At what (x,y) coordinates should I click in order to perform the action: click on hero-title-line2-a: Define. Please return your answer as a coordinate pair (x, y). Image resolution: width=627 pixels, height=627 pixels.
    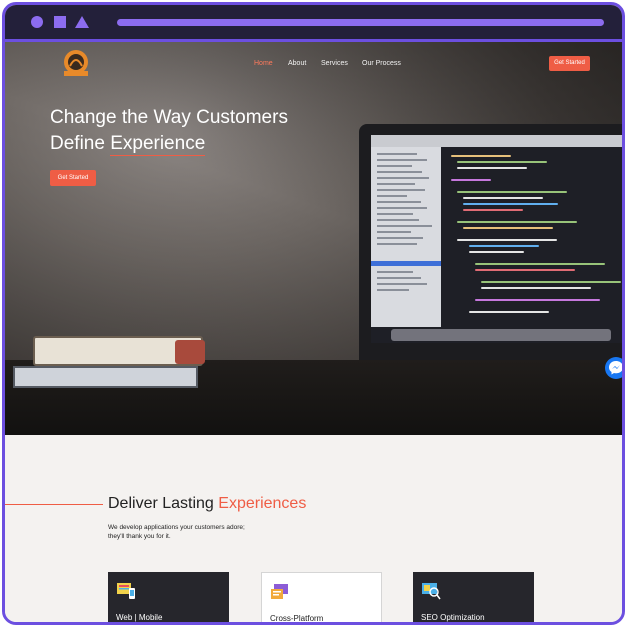
    Looking at the image, I should click on (80, 143).